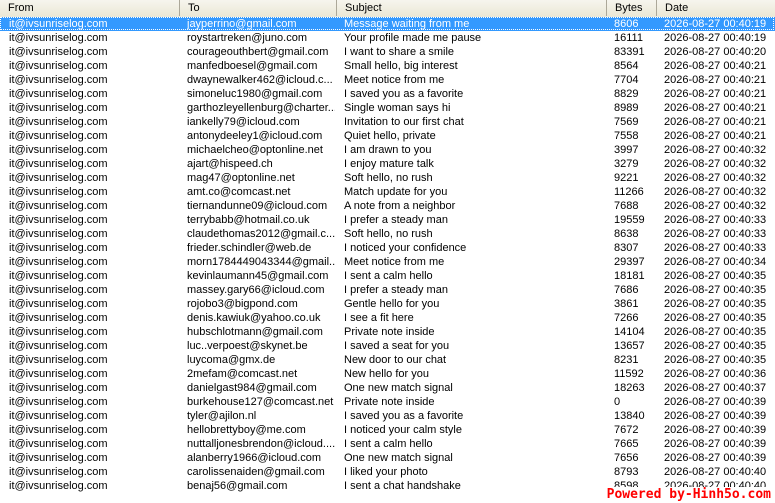 This screenshot has width=775, height=503. I want to click on cell-to: 2mefam@comcast.net, so click(242, 374).